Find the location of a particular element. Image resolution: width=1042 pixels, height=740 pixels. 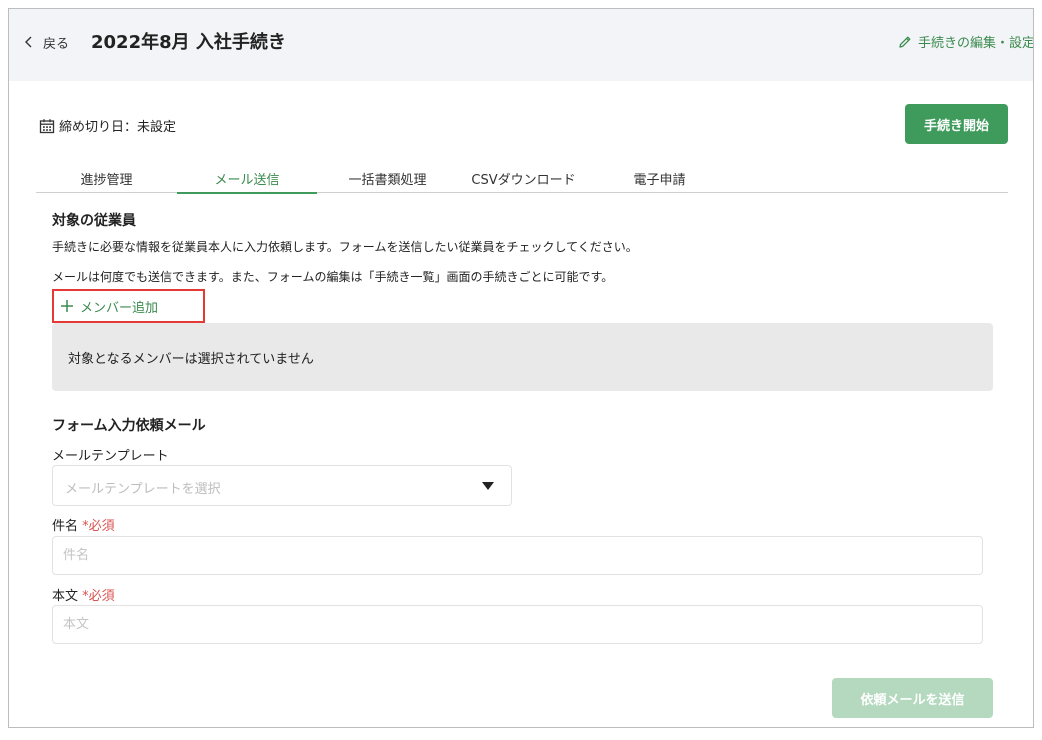

body-label: 本文 *必須 is located at coordinates (83, 594).